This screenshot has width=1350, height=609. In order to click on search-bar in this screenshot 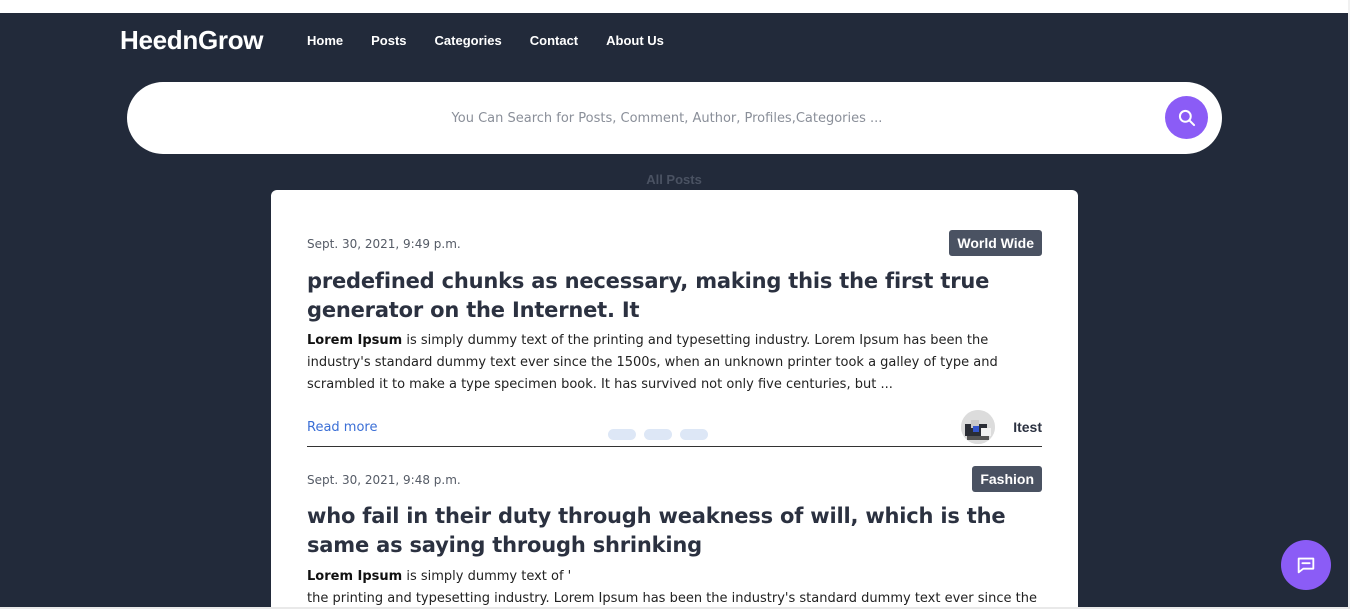, I will do `click(674, 118)`.